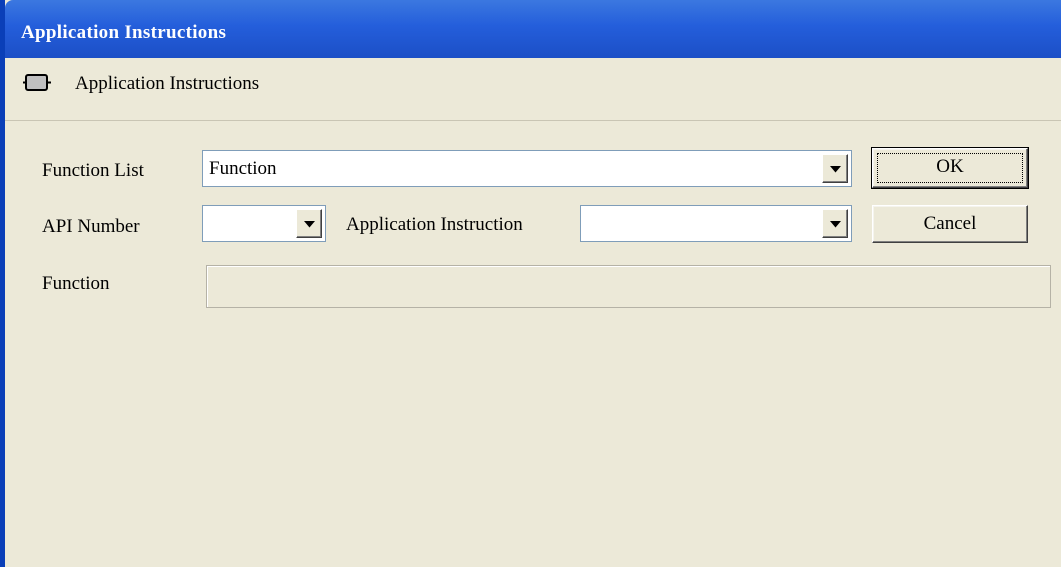  Describe the element at coordinates (76, 283) in the screenshot. I see `function-label: Function` at that location.